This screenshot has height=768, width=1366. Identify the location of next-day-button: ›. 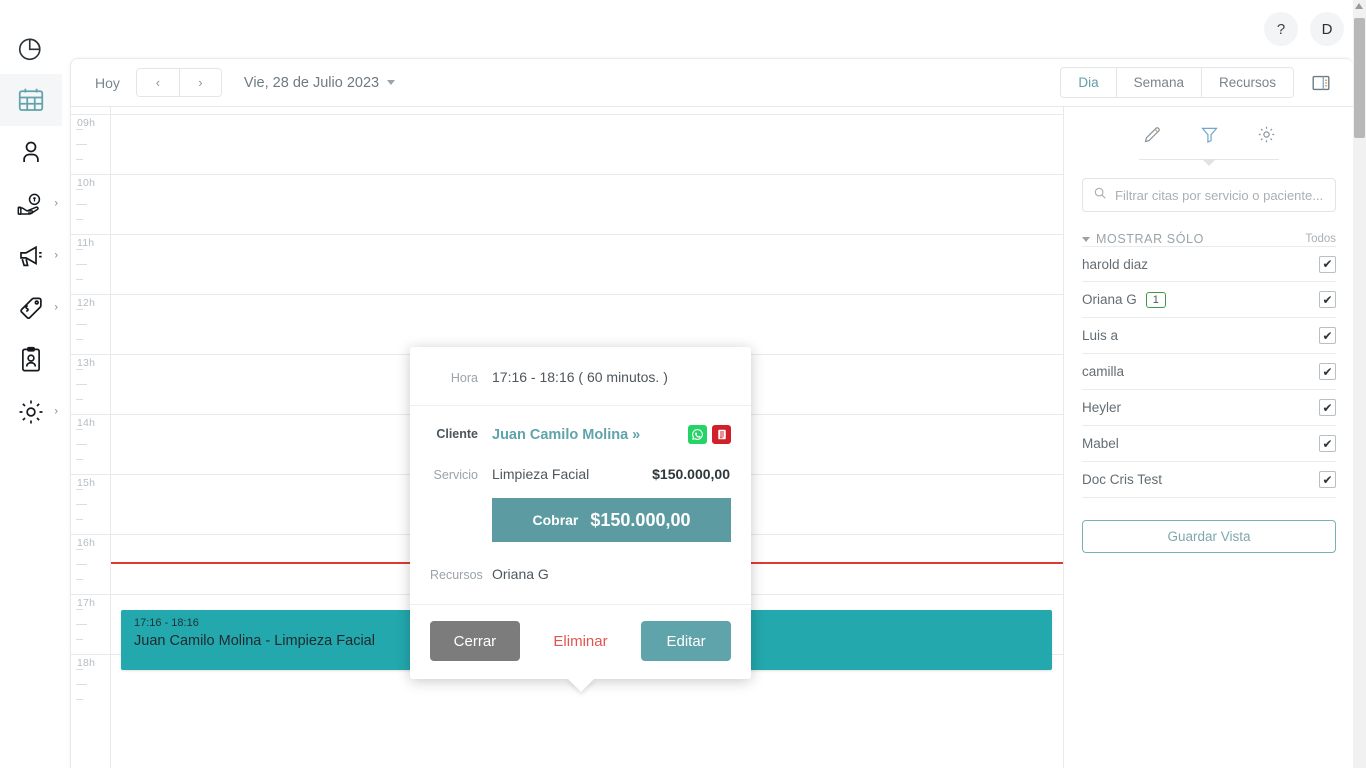
(199, 82).